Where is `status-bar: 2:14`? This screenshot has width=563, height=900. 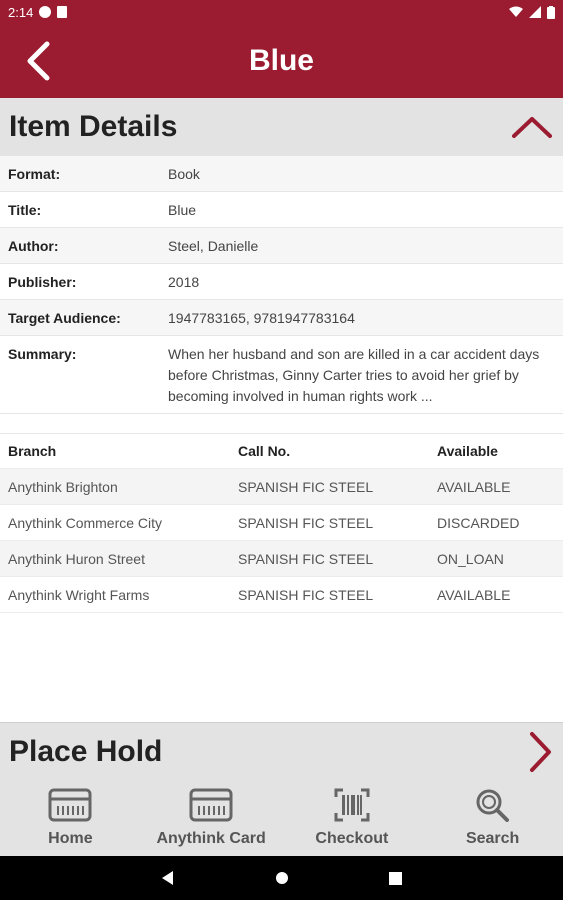
status-bar: 2:14 is located at coordinates (281, 12).